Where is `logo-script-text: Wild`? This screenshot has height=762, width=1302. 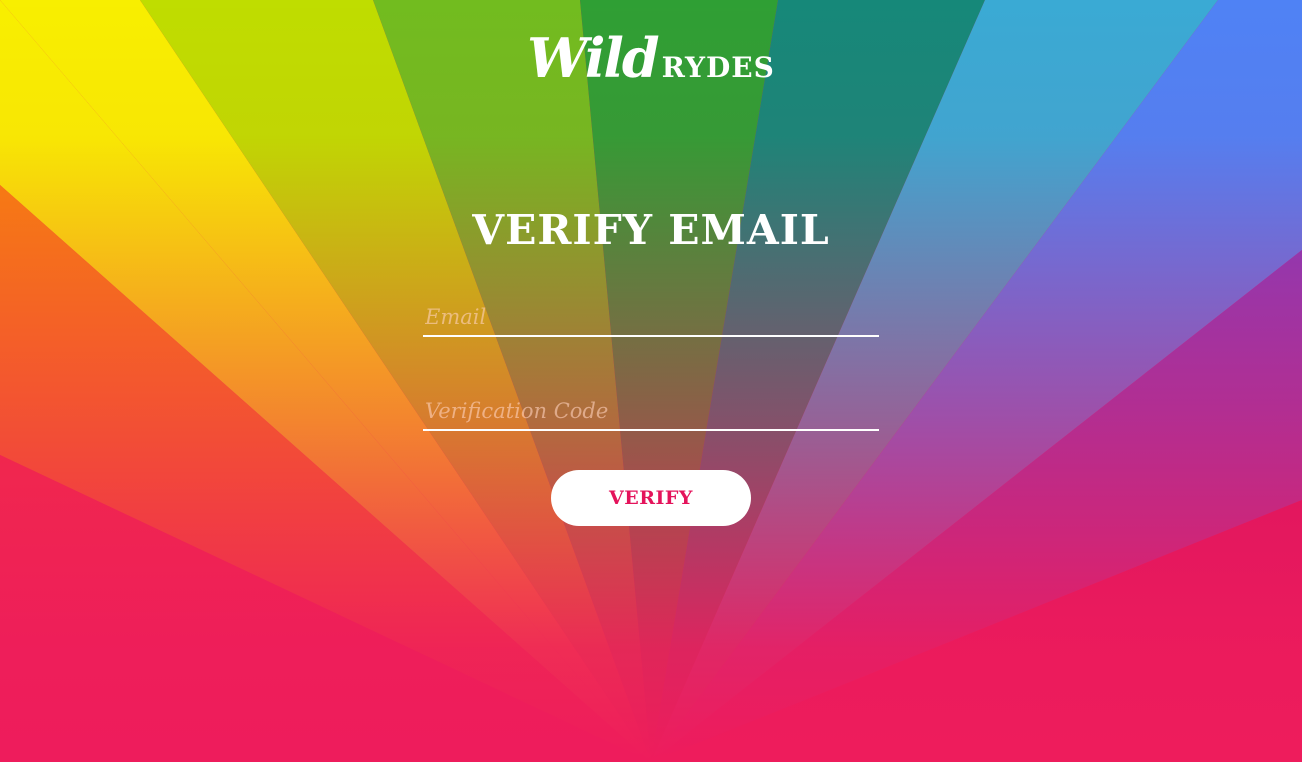
logo-script-text: Wild is located at coordinates (593, 58).